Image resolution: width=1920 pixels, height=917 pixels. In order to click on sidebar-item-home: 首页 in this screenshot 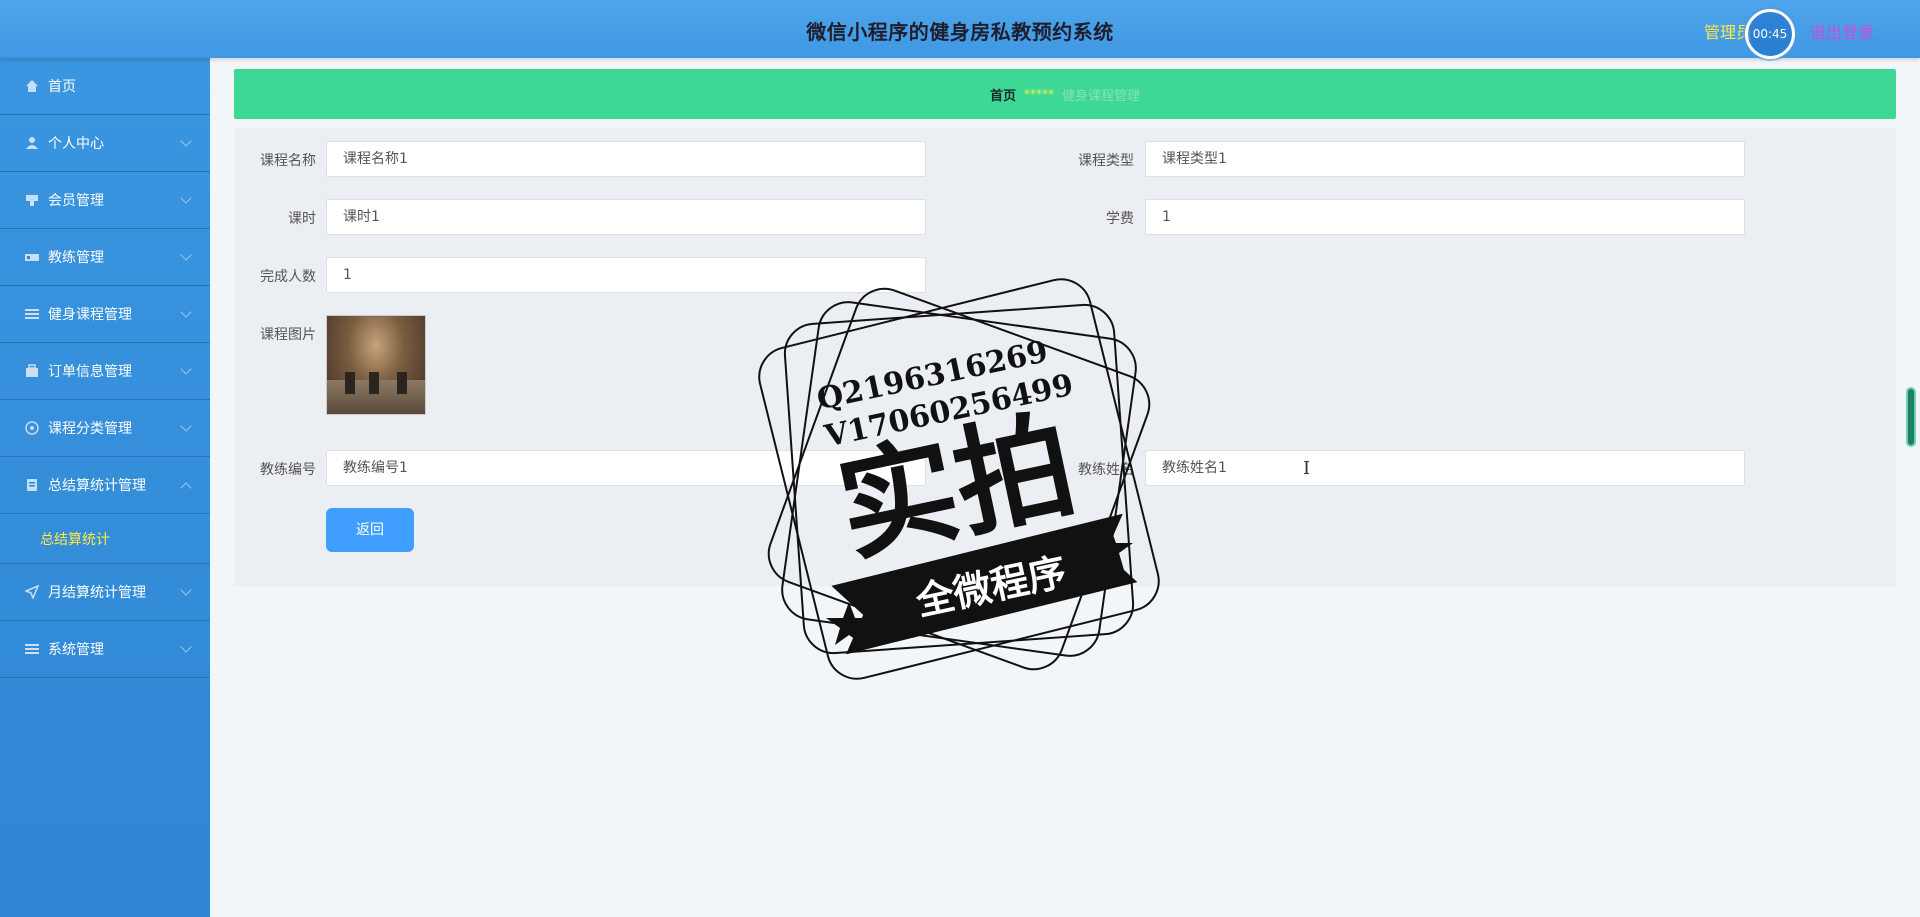, I will do `click(105, 86)`.